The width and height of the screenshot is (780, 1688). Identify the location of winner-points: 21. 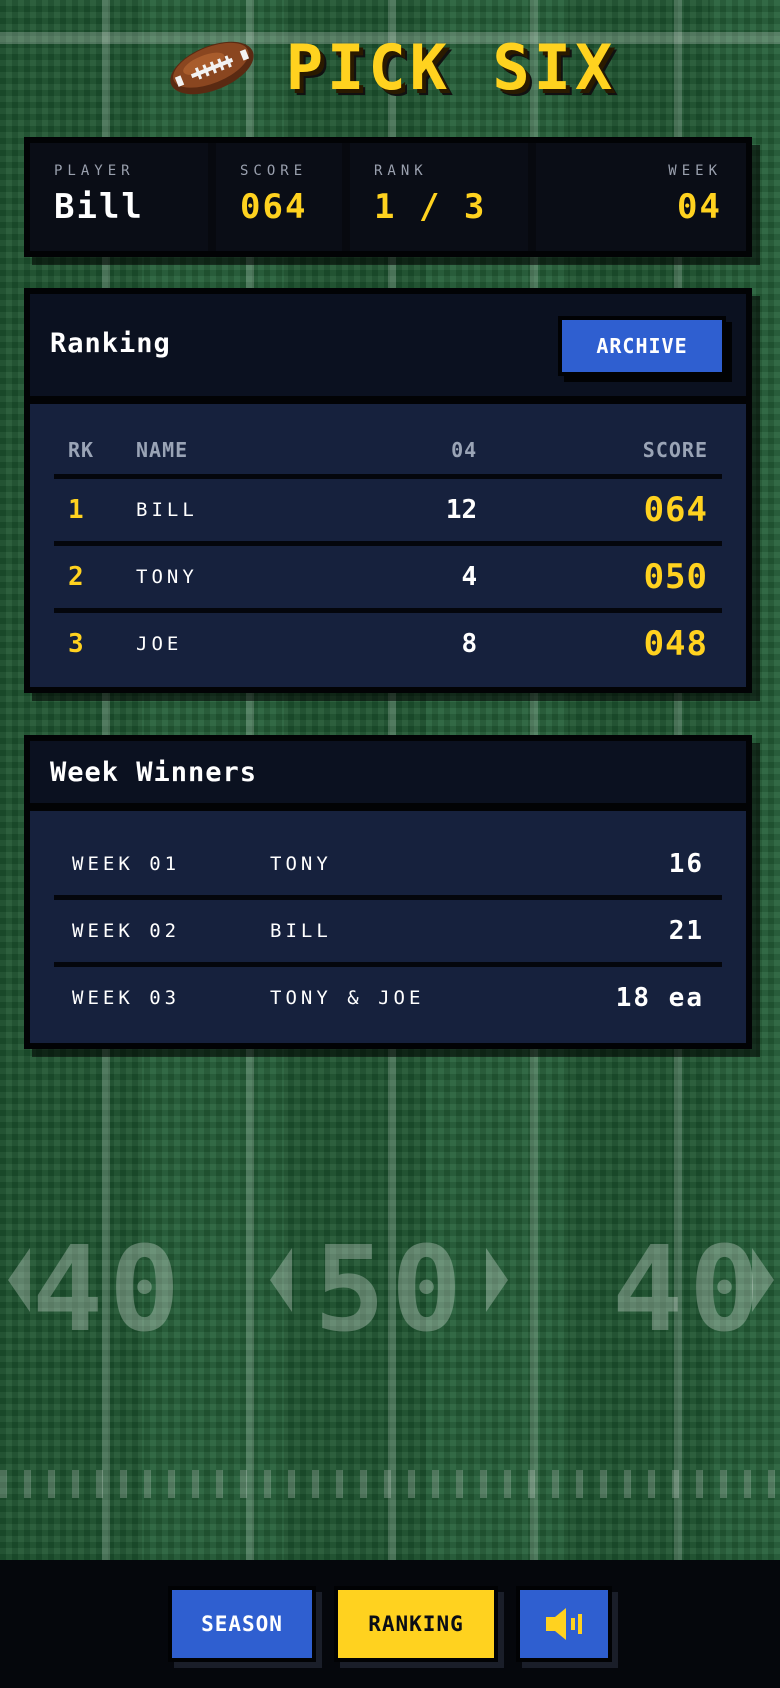
(686, 931).